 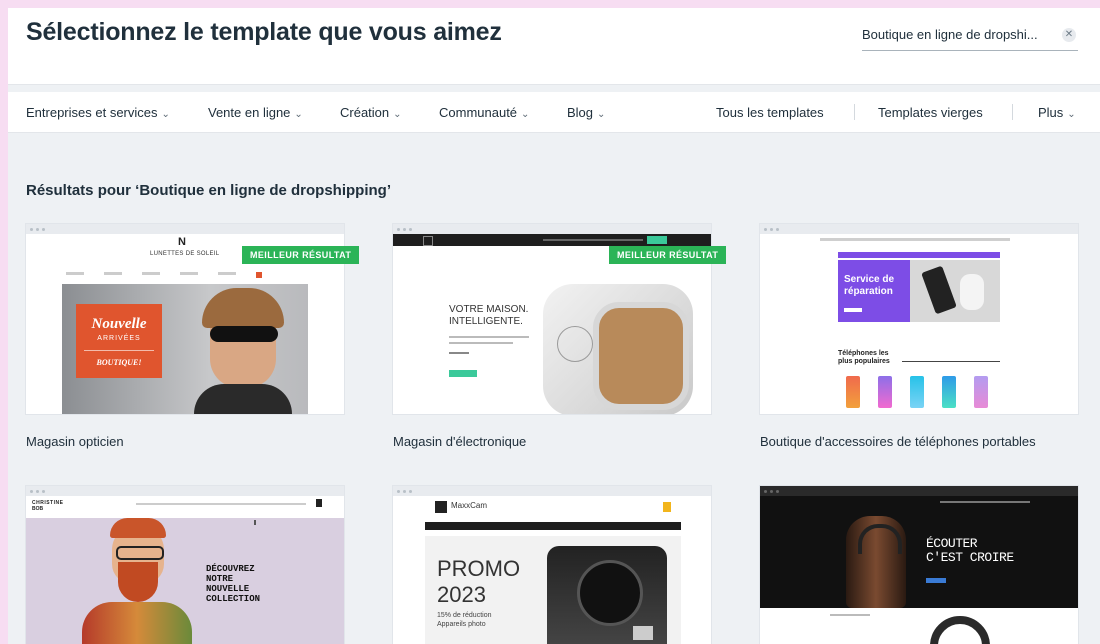 I want to click on nav-item-label: Tous les templates, so click(x=770, y=112).